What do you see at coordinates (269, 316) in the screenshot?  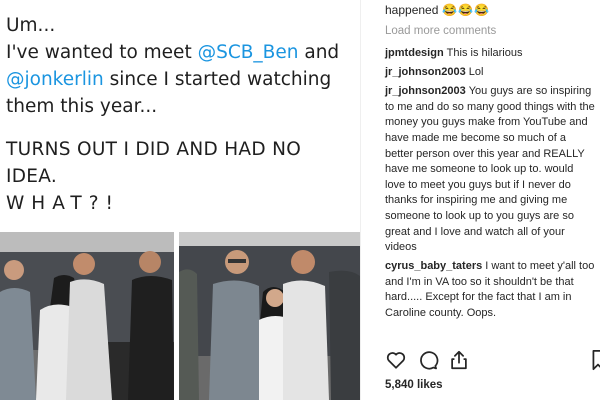 I see `tweet-photo-right` at bounding box center [269, 316].